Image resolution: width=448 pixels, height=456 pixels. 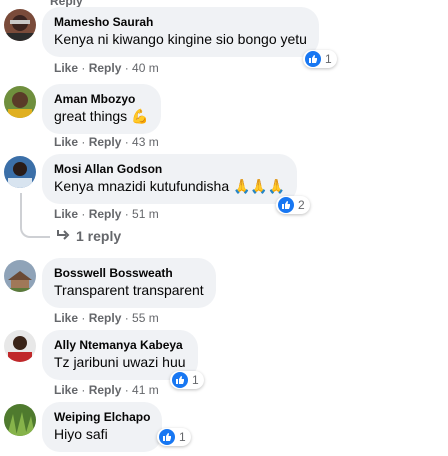 I want to click on comment-text: Kenya ni kiwango kingine sio bongo yetu, so click(x=180, y=39).